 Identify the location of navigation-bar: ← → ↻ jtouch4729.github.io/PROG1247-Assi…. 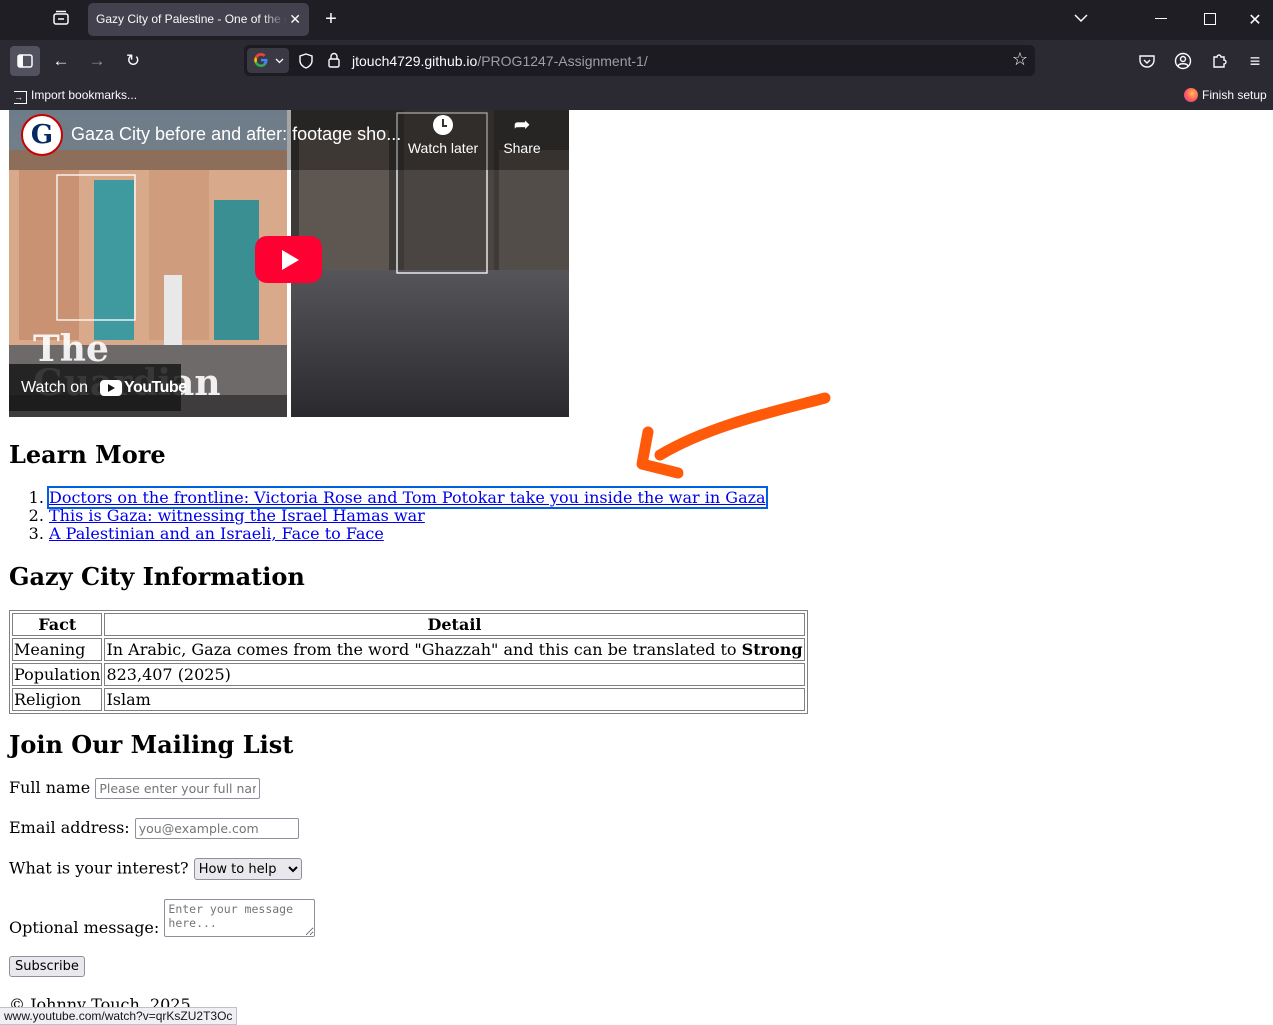
(636, 61).